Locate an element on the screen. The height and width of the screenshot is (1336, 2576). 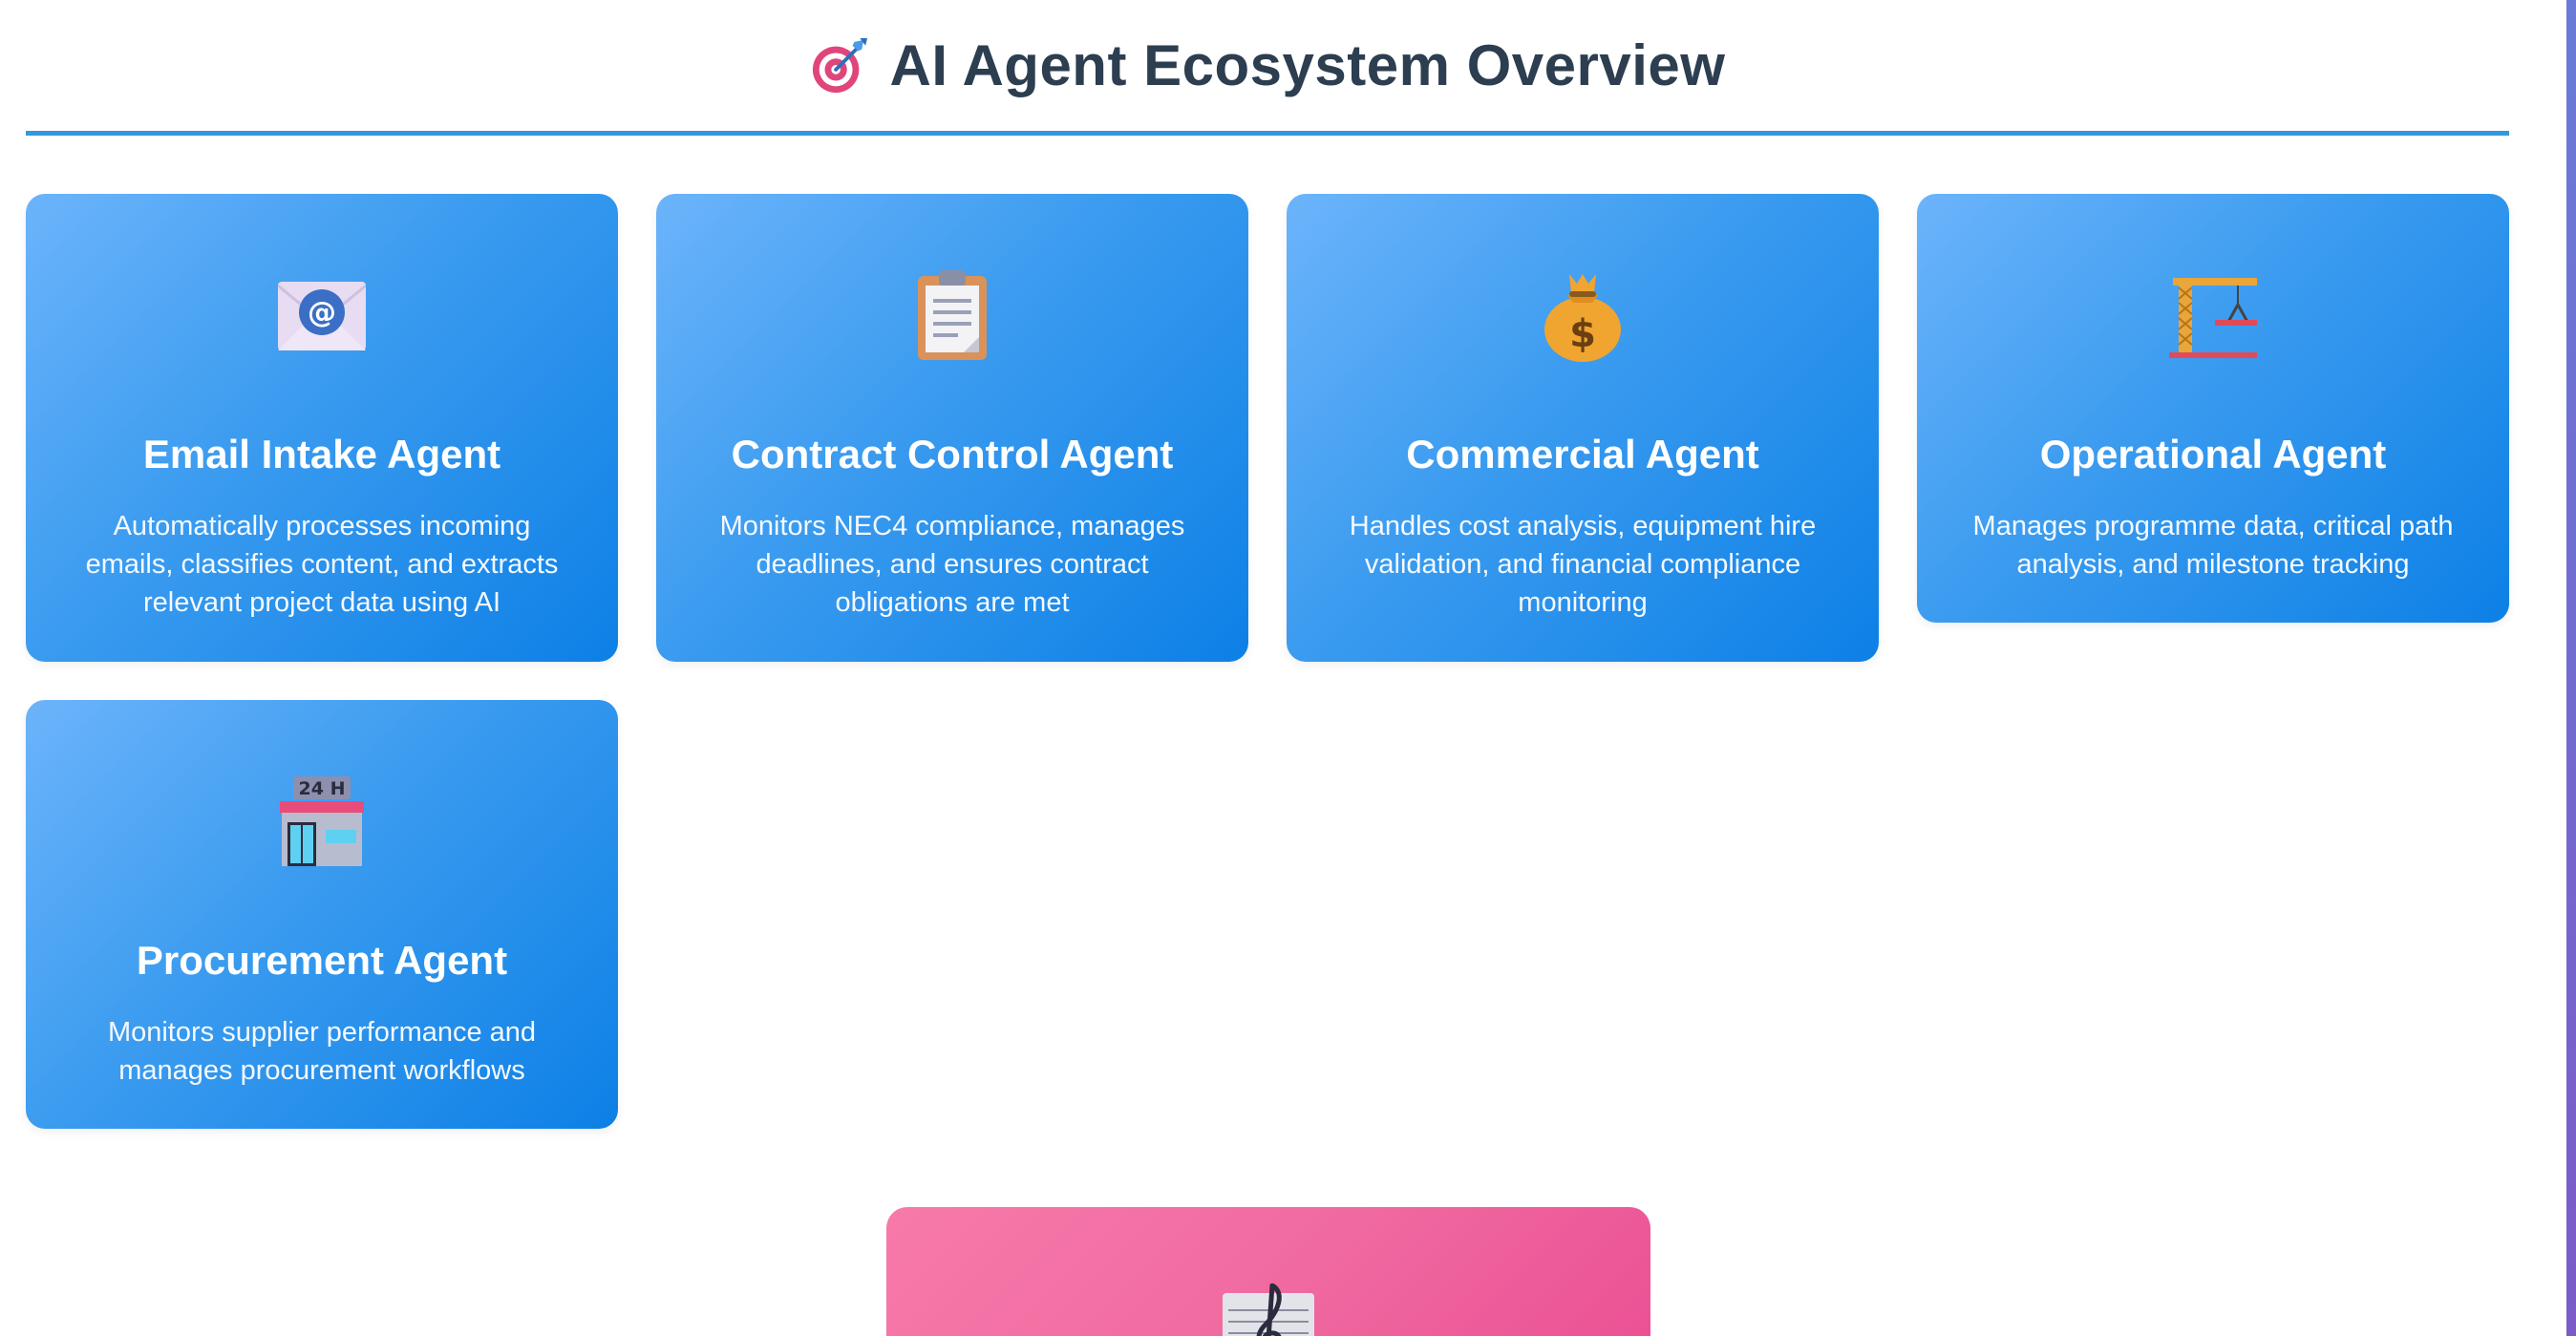
agent-title: Commercial Agent is located at coordinates (1582, 454).